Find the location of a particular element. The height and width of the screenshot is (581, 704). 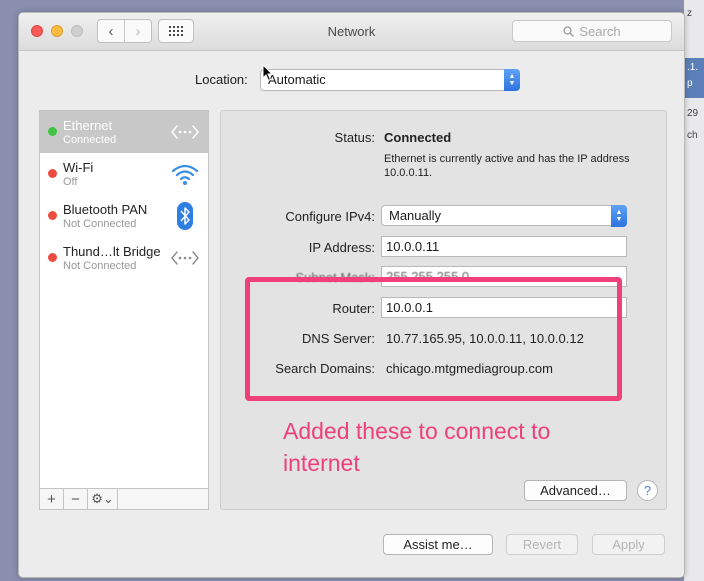

service-name: Ethernet is located at coordinates (88, 125).